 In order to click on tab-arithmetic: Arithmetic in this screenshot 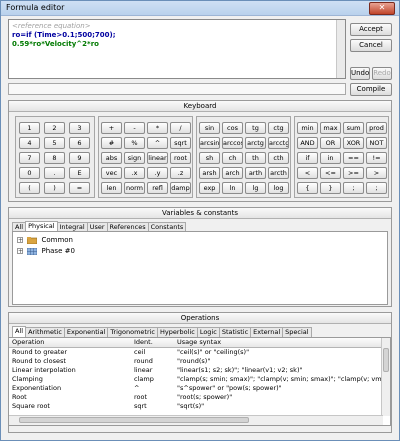, I will do `click(45, 332)`.